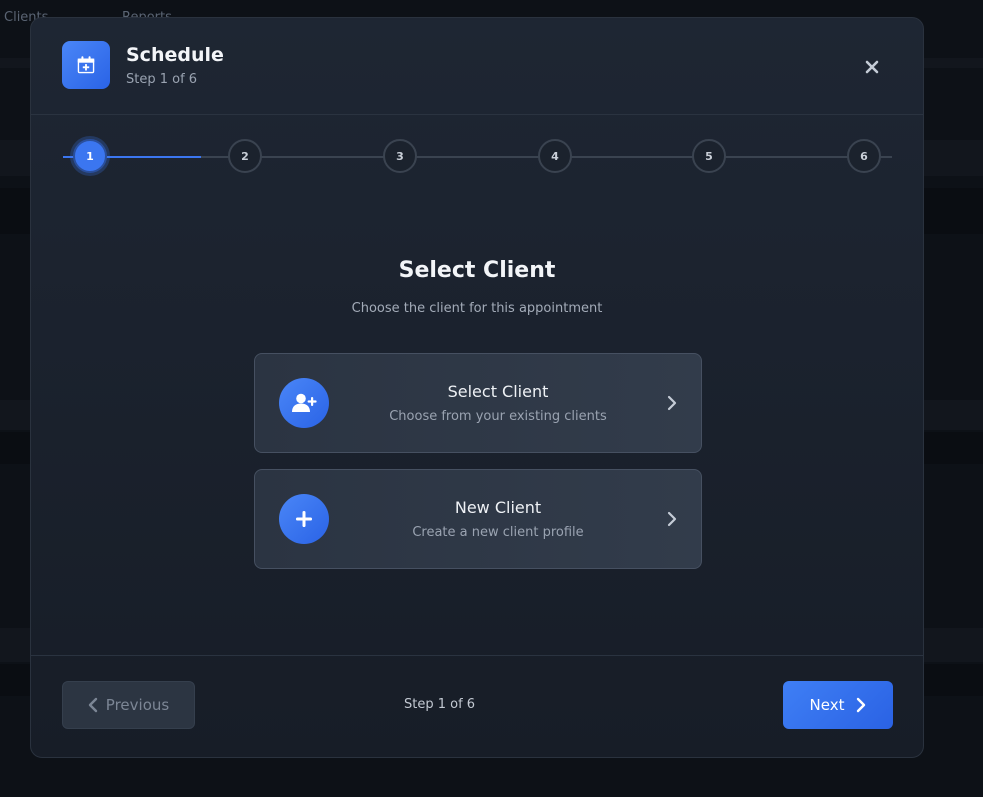 This screenshot has width=983, height=797. Describe the element at coordinates (162, 79) in the screenshot. I see `modal-subtitle: Step 1 of 6` at that location.